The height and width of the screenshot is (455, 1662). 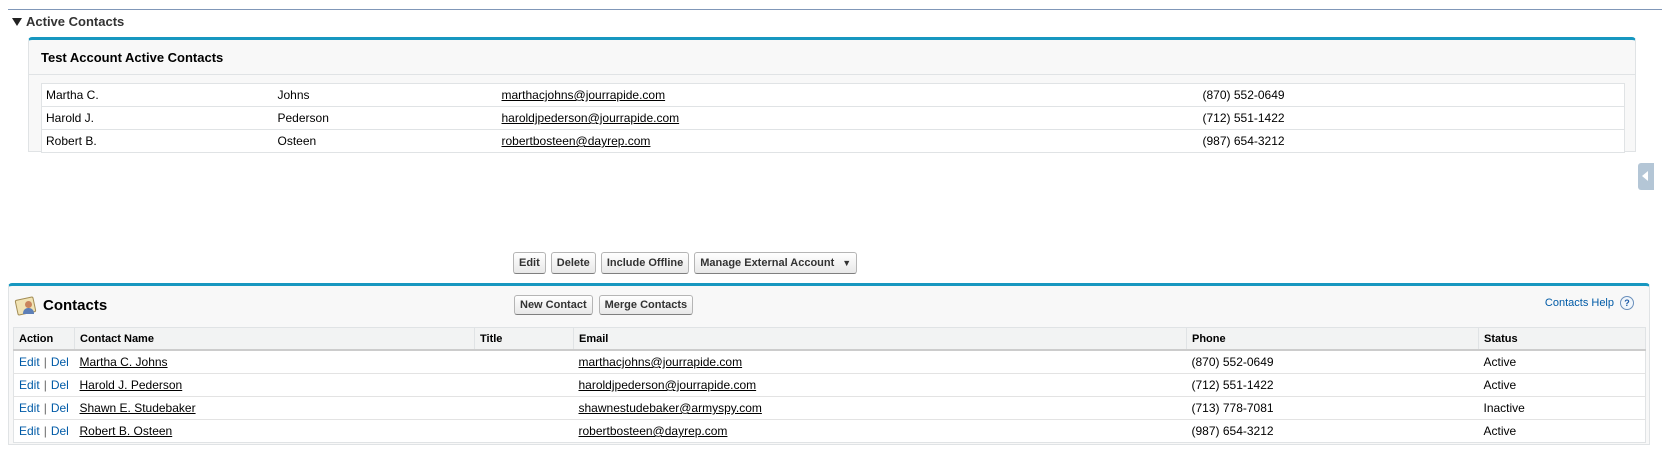 I want to click on merge-contacts-button: Merge Contacts, so click(x=646, y=305).